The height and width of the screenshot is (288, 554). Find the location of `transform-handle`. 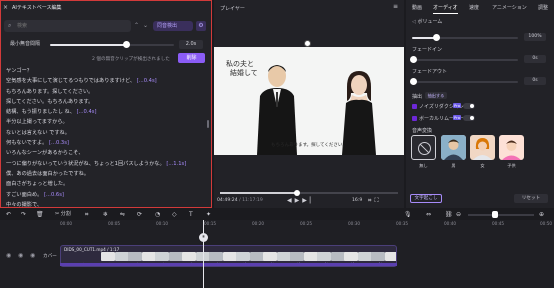

transform-handle is located at coordinates (307, 43).